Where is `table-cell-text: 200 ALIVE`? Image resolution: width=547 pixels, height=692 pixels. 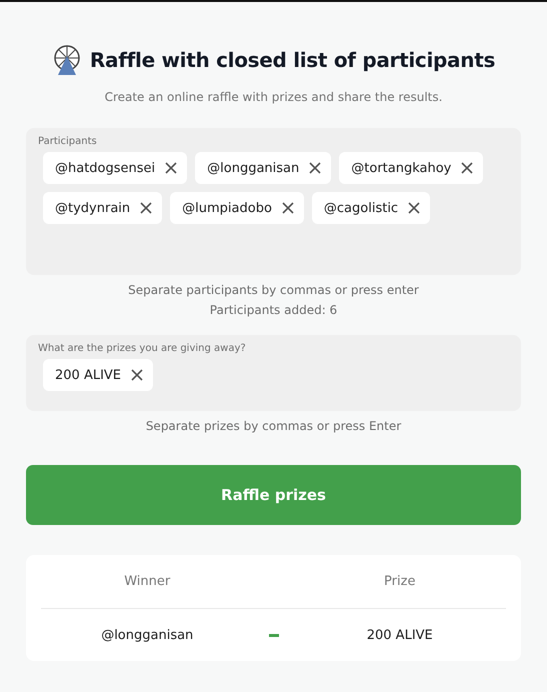 table-cell-text: 200 ALIVE is located at coordinates (400, 635).